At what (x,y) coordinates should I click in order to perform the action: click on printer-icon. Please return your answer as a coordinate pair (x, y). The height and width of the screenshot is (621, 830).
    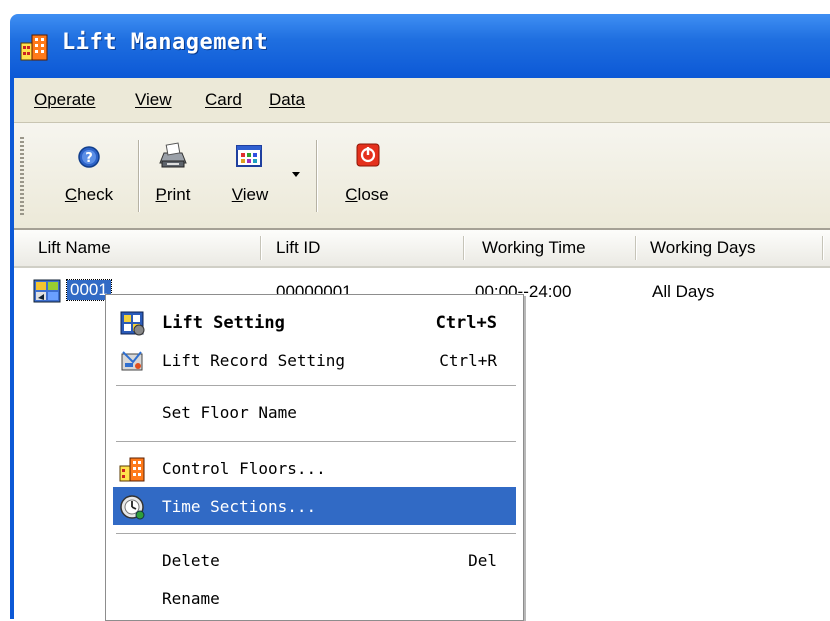
    Looking at the image, I should click on (173, 155).